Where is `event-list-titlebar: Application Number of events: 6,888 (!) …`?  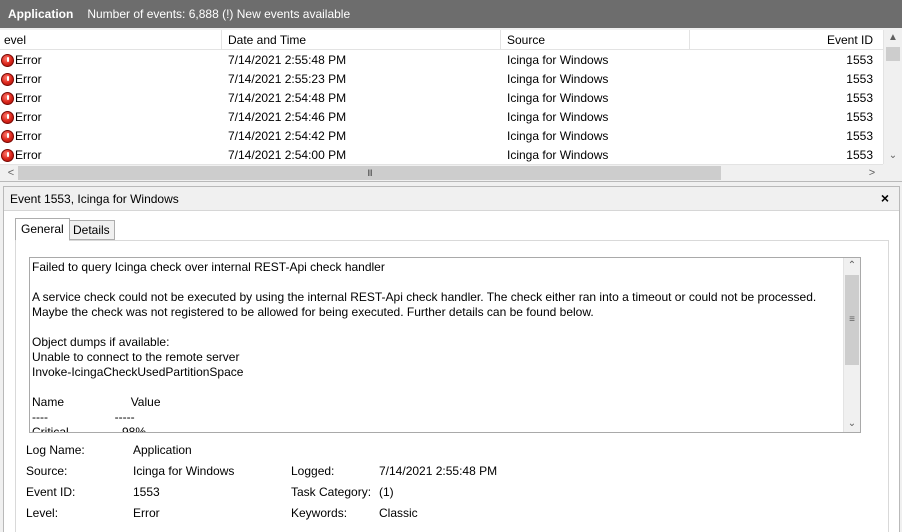 event-list-titlebar: Application Number of events: 6,888 (!) … is located at coordinates (451, 14).